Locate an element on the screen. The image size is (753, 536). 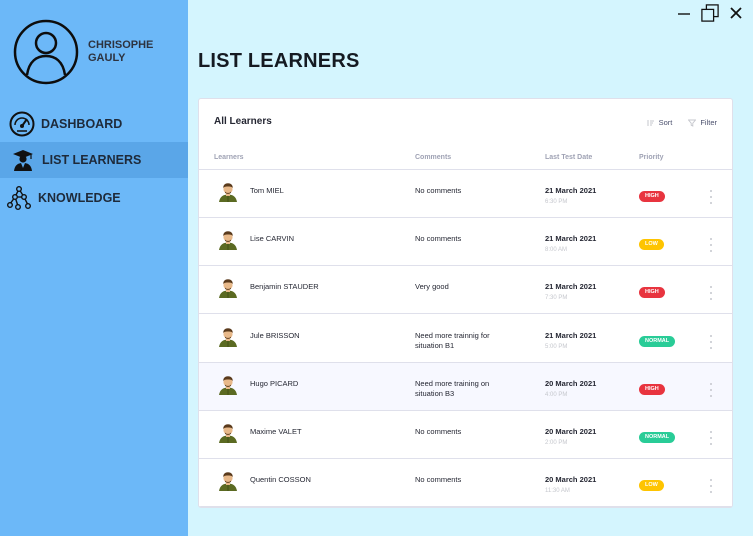
last-test-time: 6:30 PM is located at coordinates (556, 202).